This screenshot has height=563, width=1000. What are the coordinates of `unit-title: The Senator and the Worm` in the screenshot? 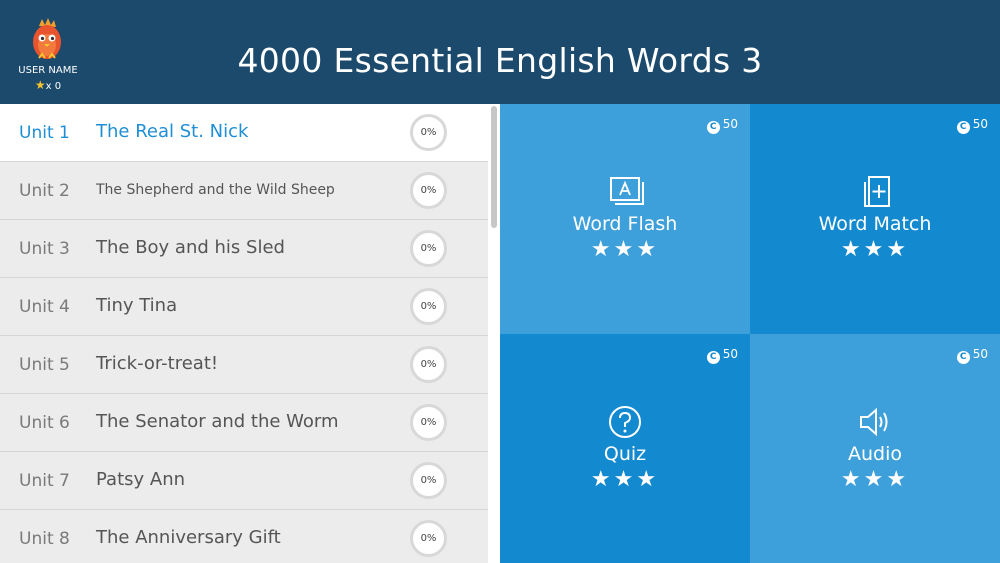 It's located at (217, 421).